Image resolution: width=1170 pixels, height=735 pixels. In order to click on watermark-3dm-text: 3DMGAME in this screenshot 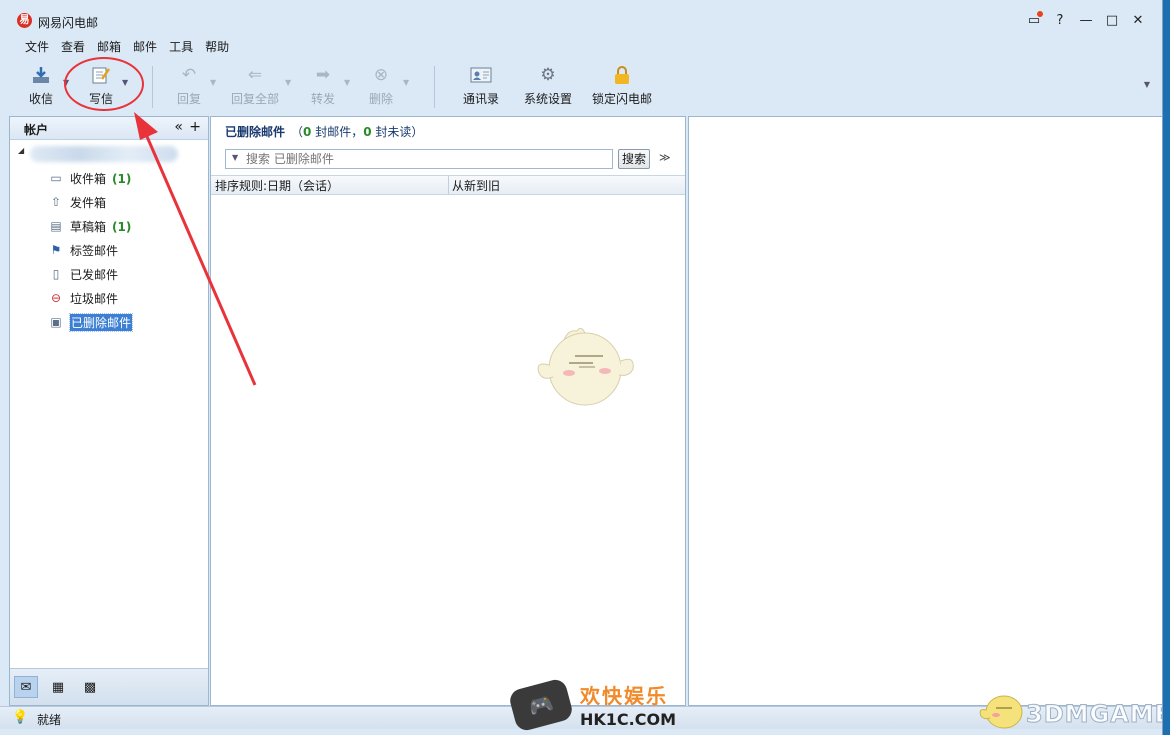, I will do `click(1094, 714)`.